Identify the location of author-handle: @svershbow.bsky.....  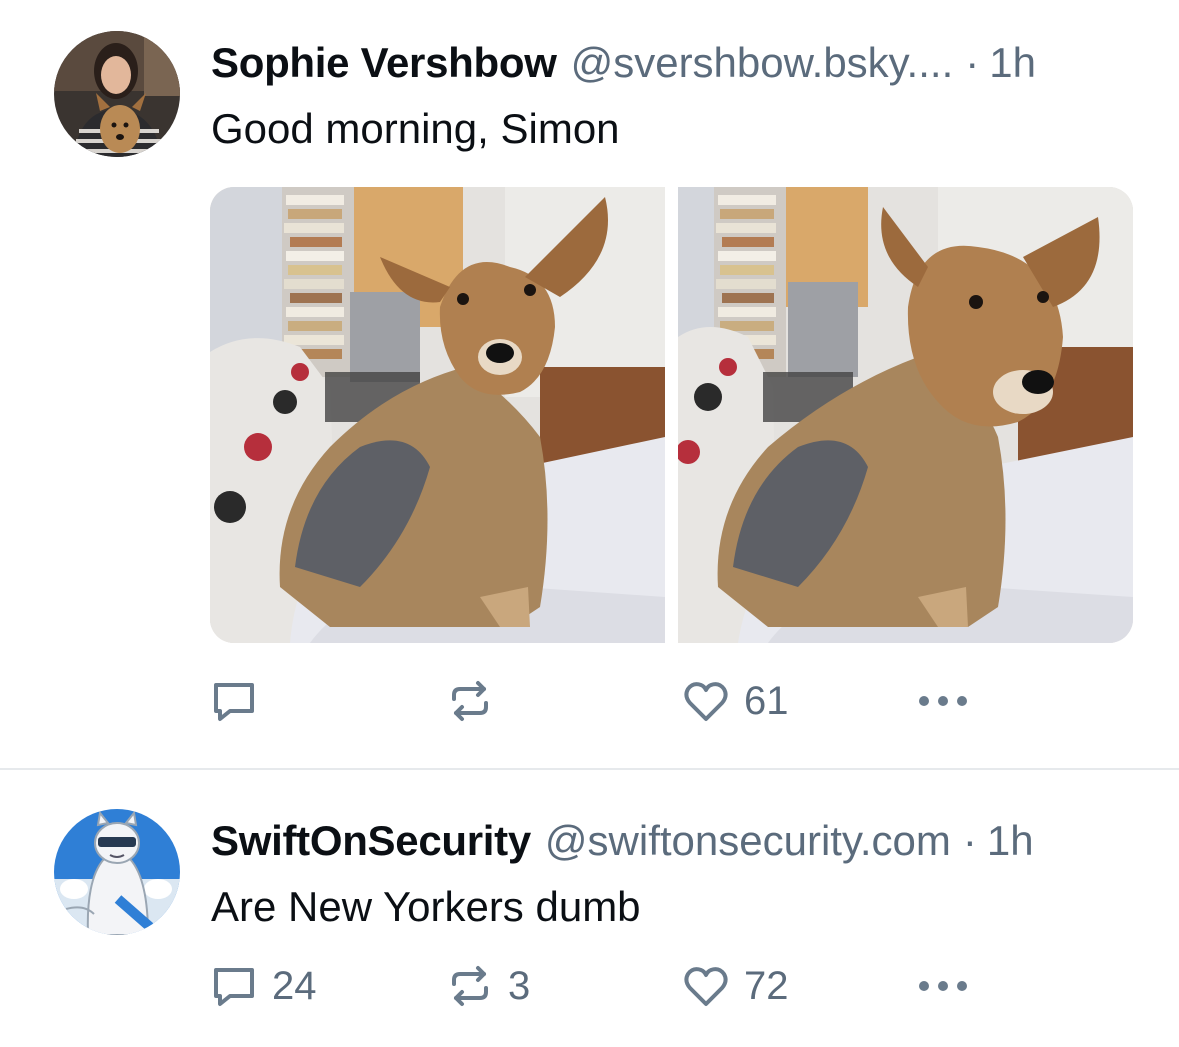
(762, 63).